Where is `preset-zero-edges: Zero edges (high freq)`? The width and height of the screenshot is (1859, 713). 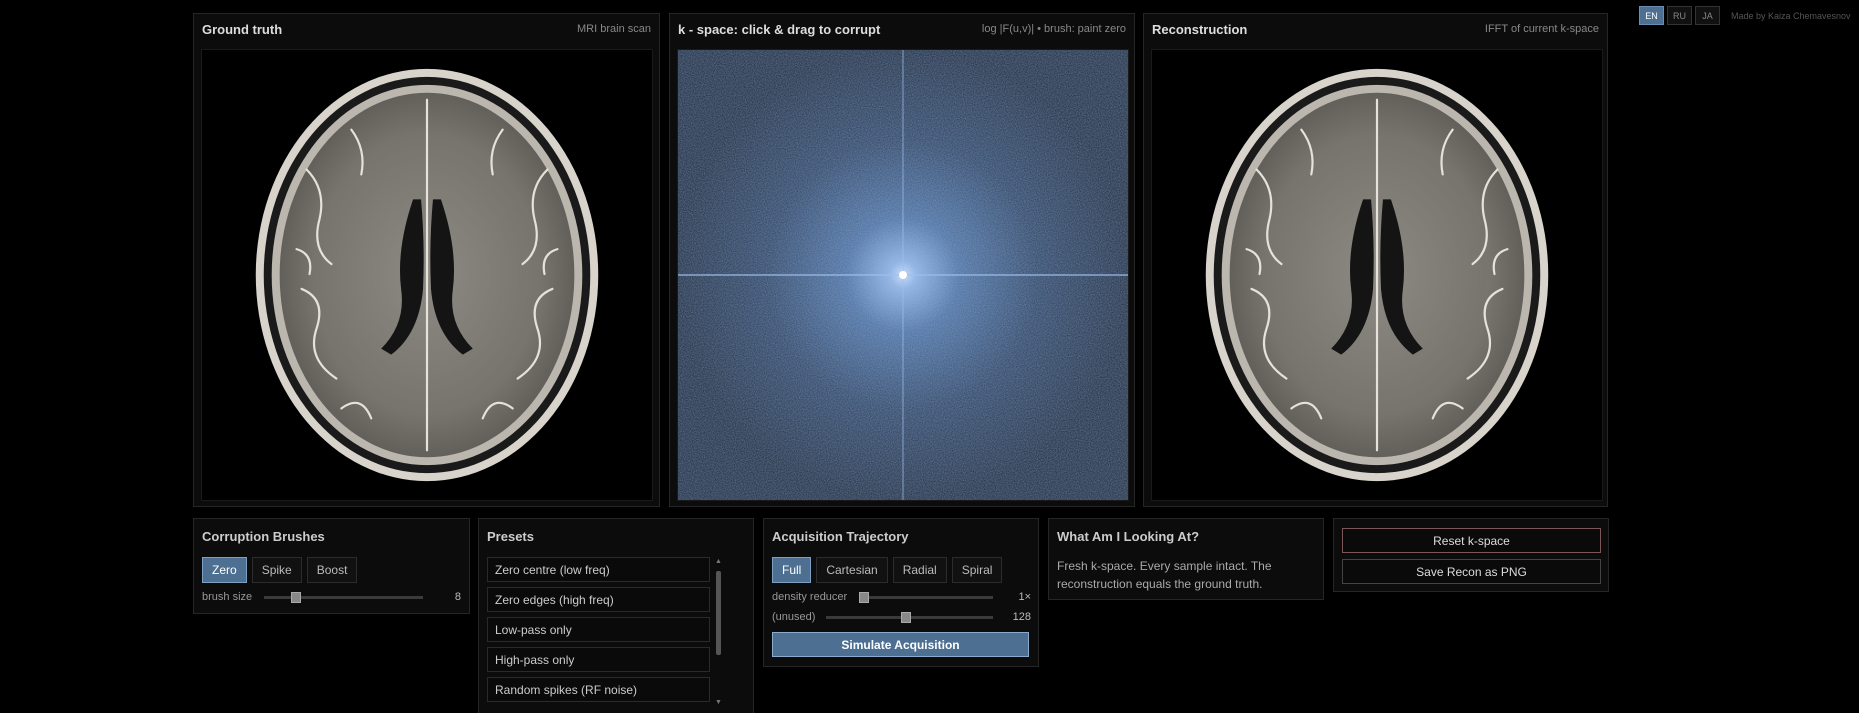
preset-zero-edges: Zero edges (high freq) is located at coordinates (598, 599).